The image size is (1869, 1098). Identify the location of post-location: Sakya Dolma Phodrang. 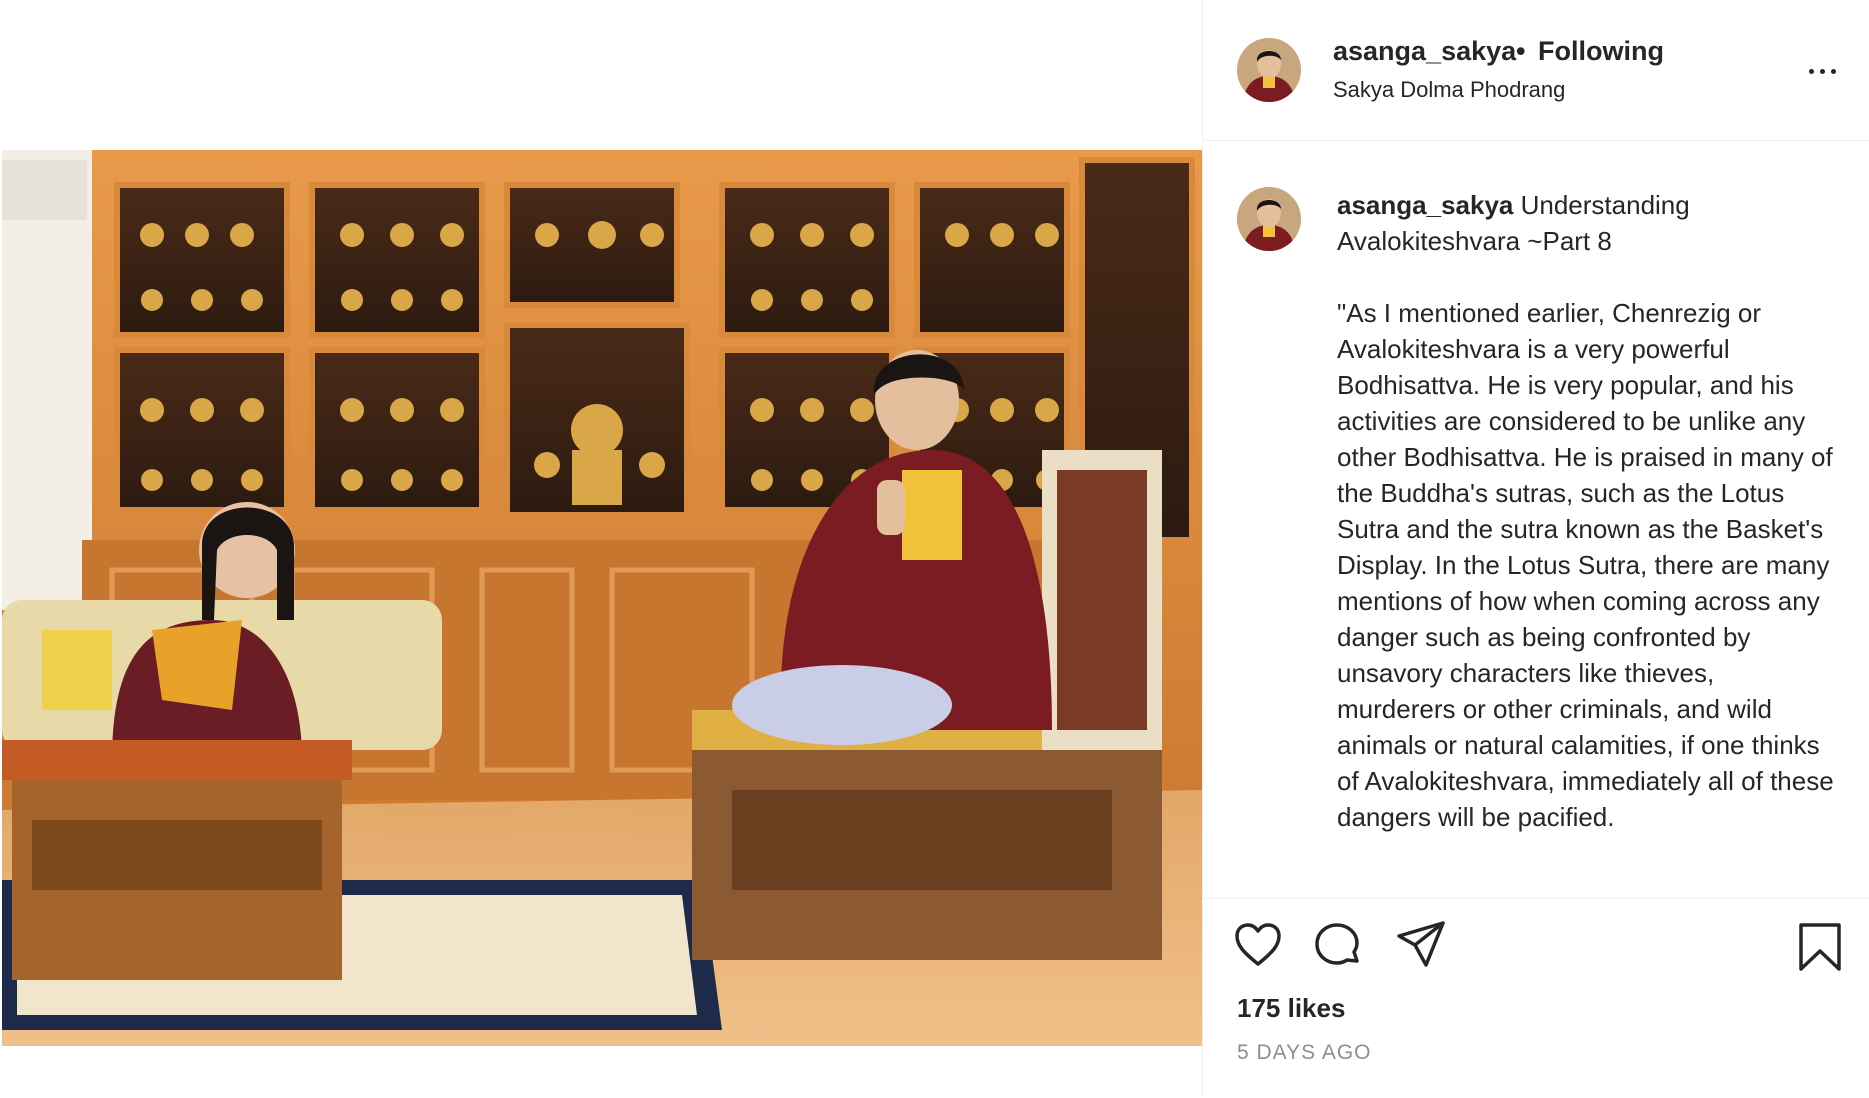
(1449, 90).